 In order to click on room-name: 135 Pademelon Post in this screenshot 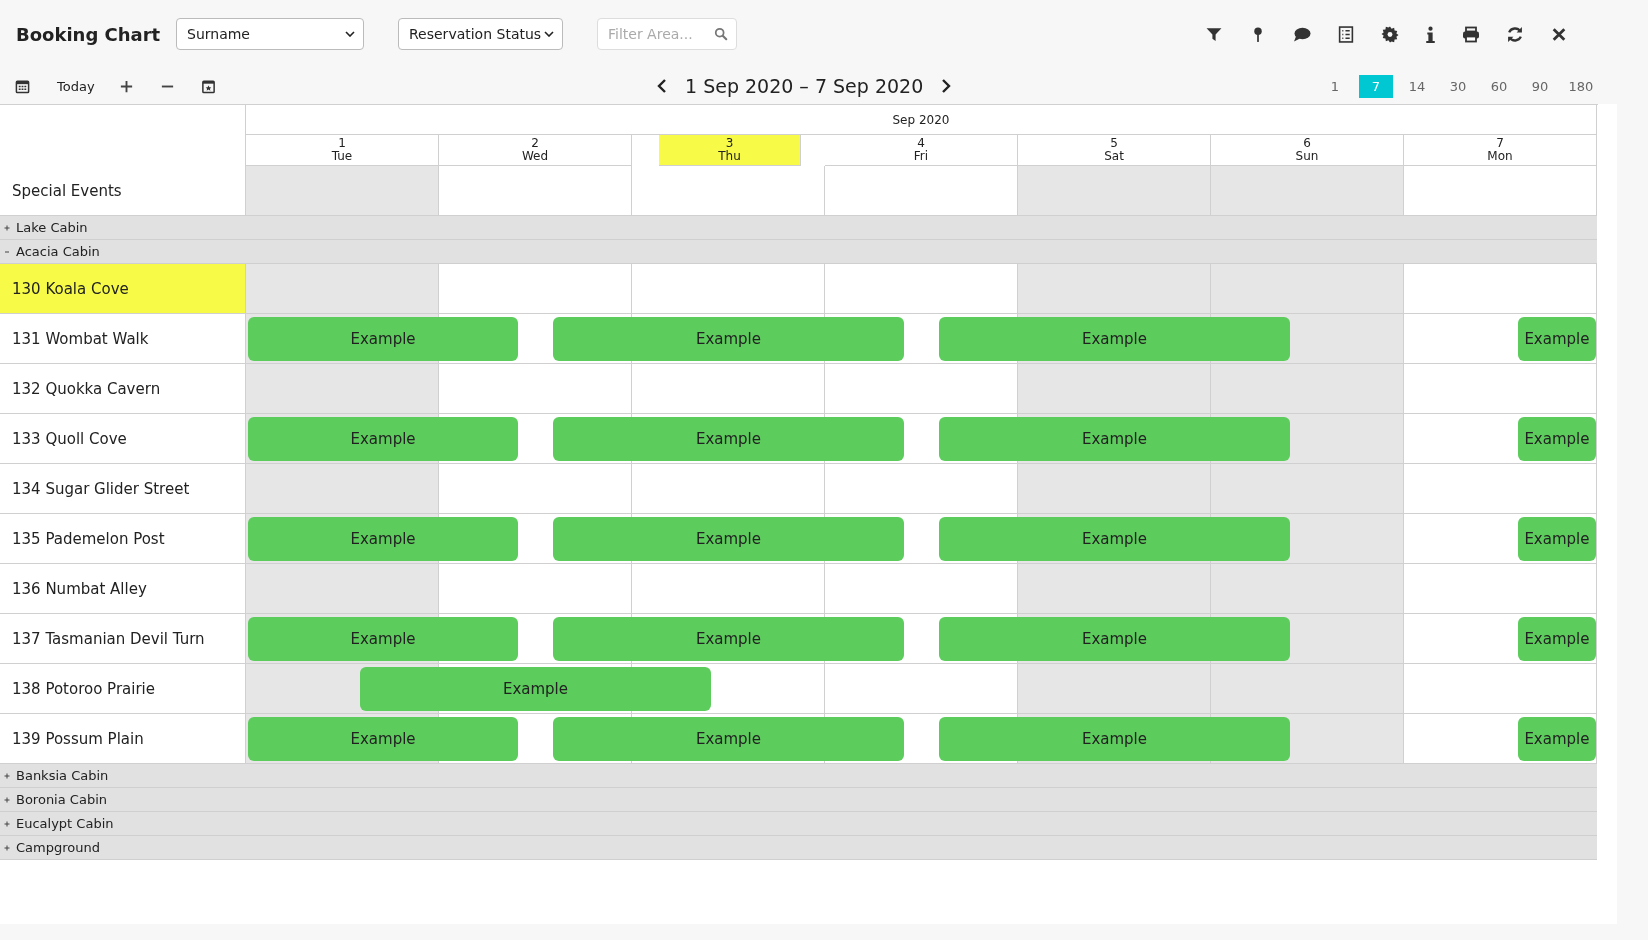, I will do `click(123, 539)`.